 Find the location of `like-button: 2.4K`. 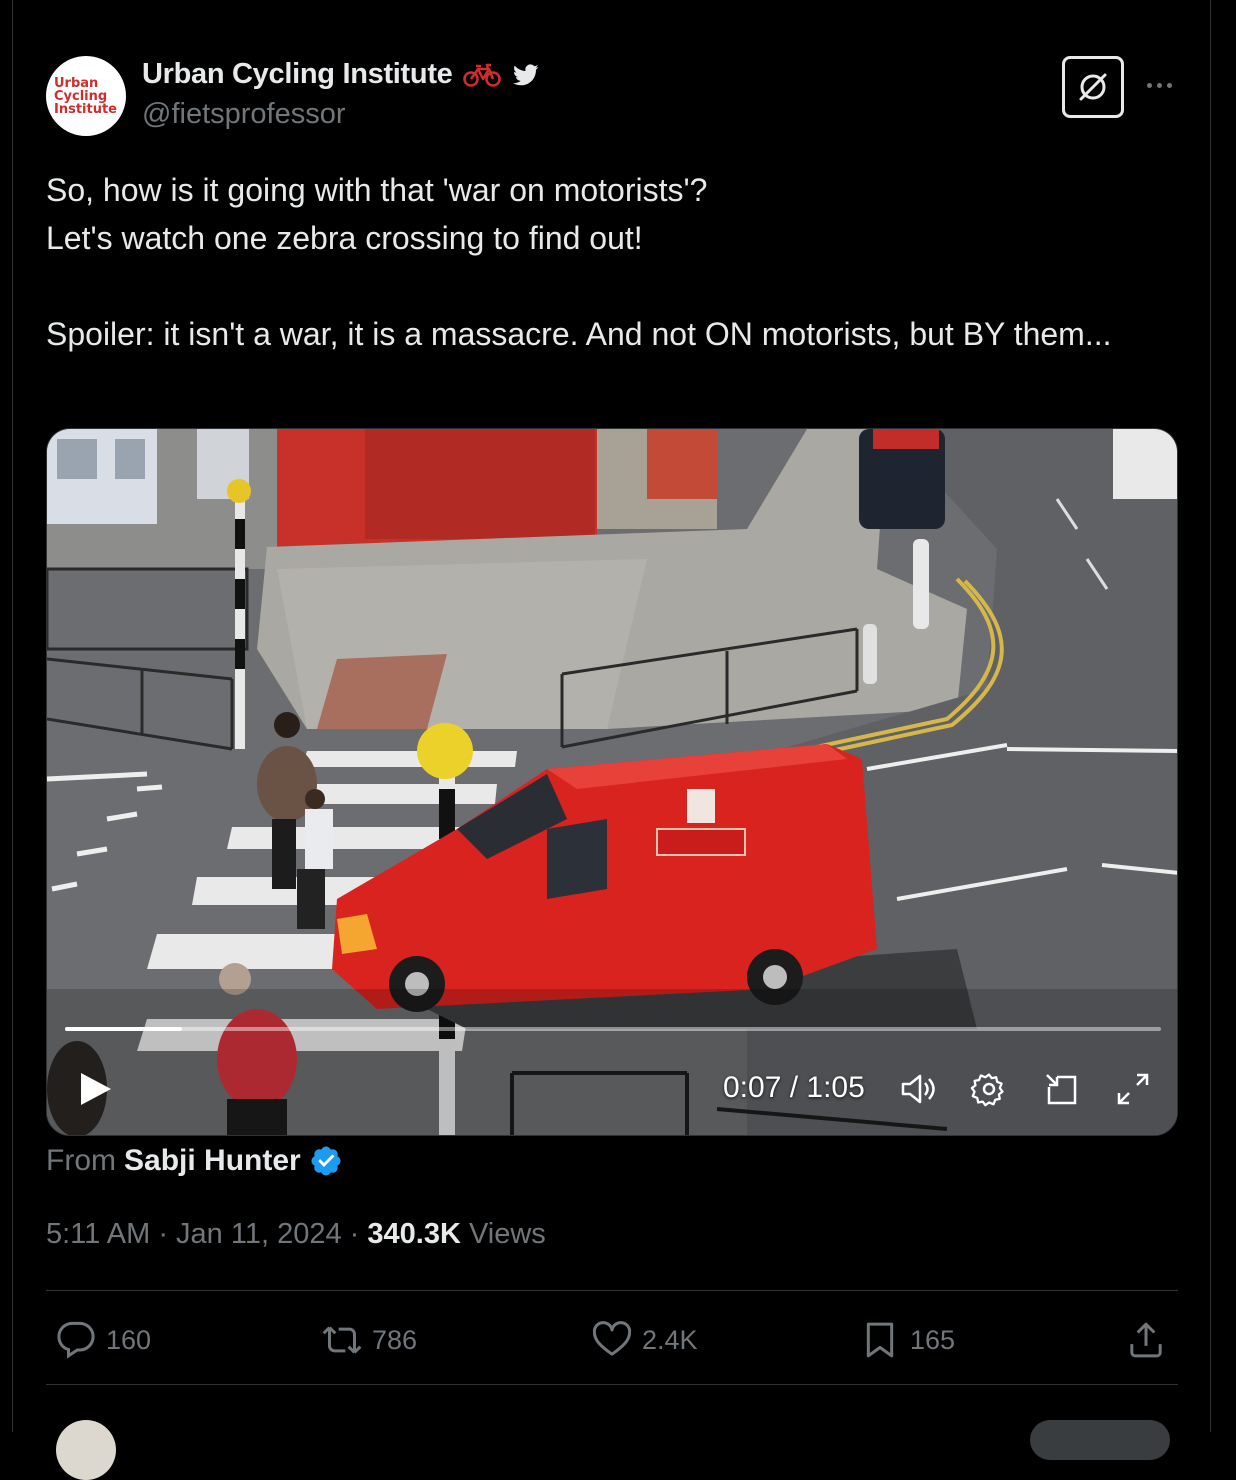

like-button: 2.4K is located at coordinates (645, 1340).